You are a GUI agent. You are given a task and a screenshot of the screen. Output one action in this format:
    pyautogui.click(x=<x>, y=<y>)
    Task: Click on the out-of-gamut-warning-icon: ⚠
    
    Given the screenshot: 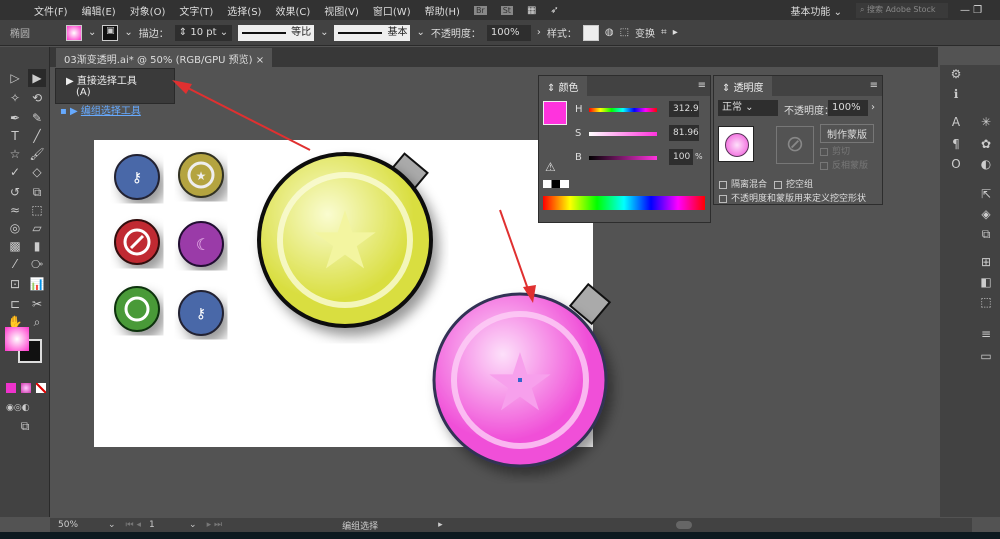 What is the action you would take?
    pyautogui.click(x=550, y=167)
    